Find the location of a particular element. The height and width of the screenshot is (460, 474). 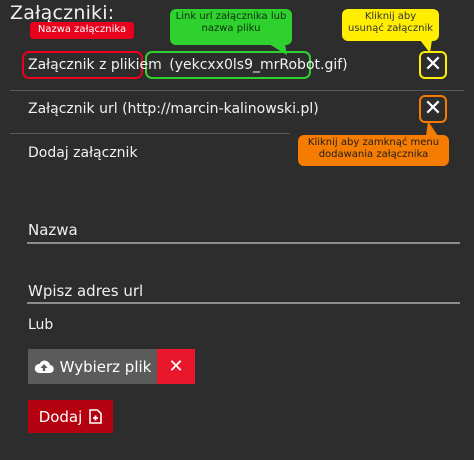

annotation-link-text: Link url załącznika lub nazwa pliku is located at coordinates (231, 22).